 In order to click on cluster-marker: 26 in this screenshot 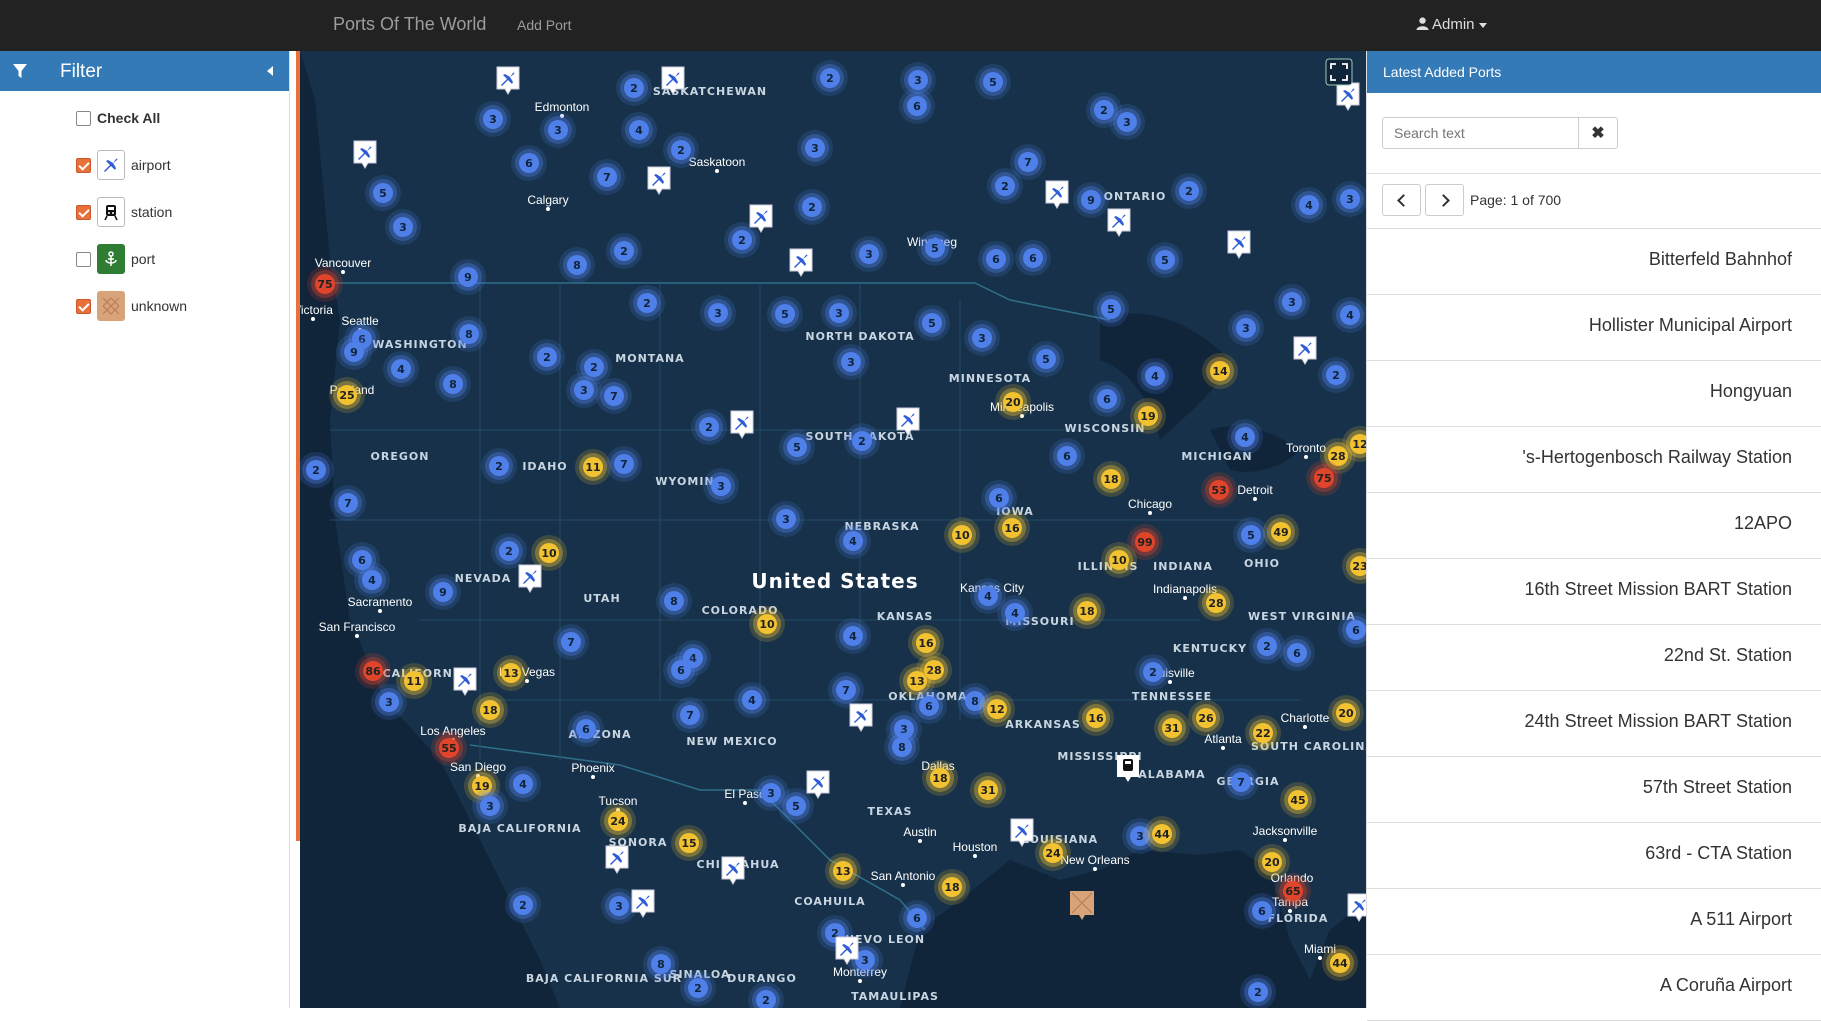, I will do `click(1206, 718)`.